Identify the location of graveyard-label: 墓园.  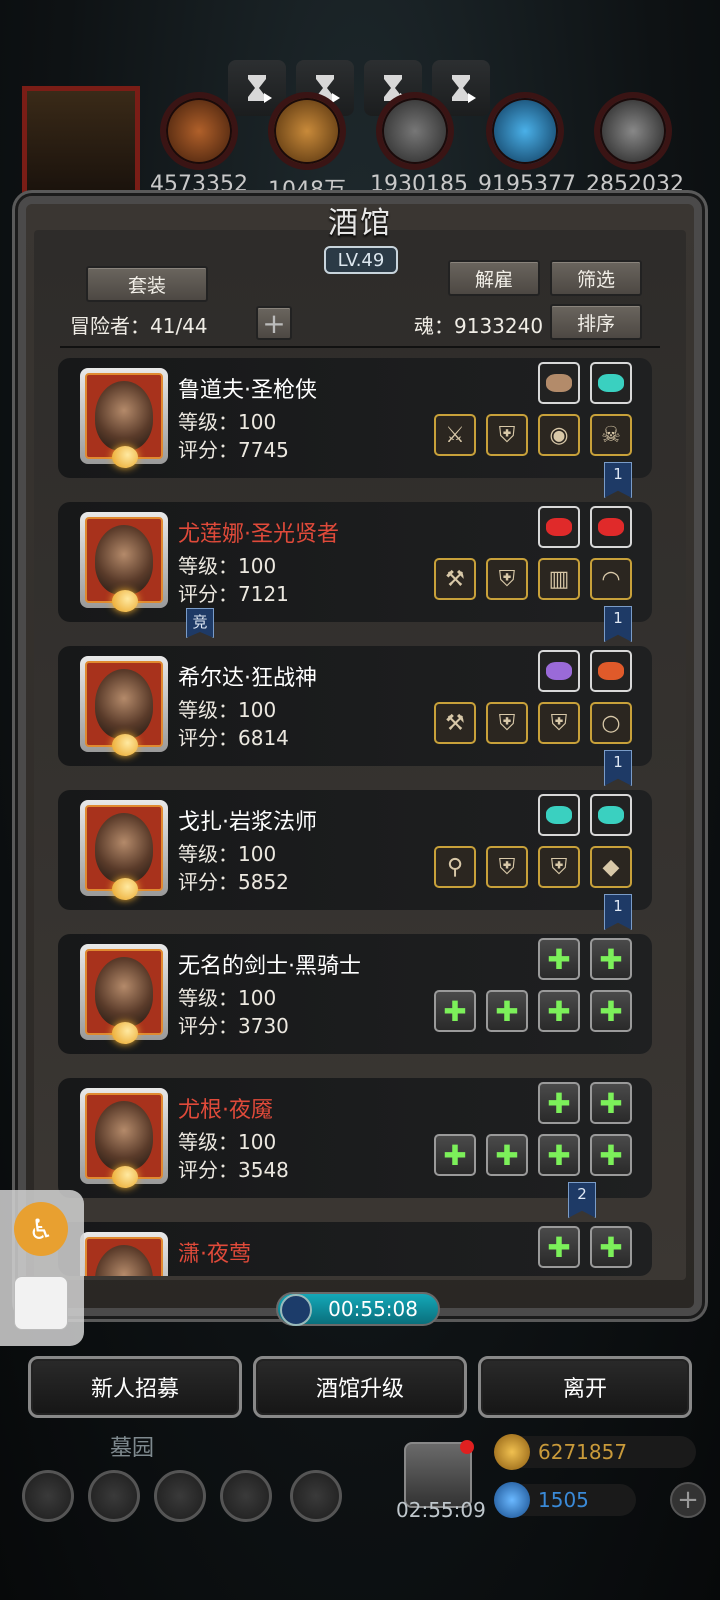
(132, 1446).